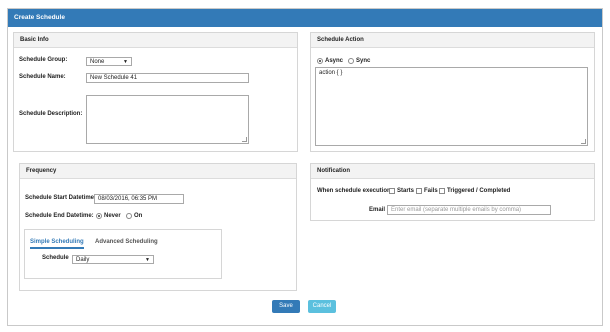 This screenshot has width=610, height=332. Describe the element at coordinates (43, 60) in the screenshot. I see `schedule-group-label: Schedule Group:` at that location.